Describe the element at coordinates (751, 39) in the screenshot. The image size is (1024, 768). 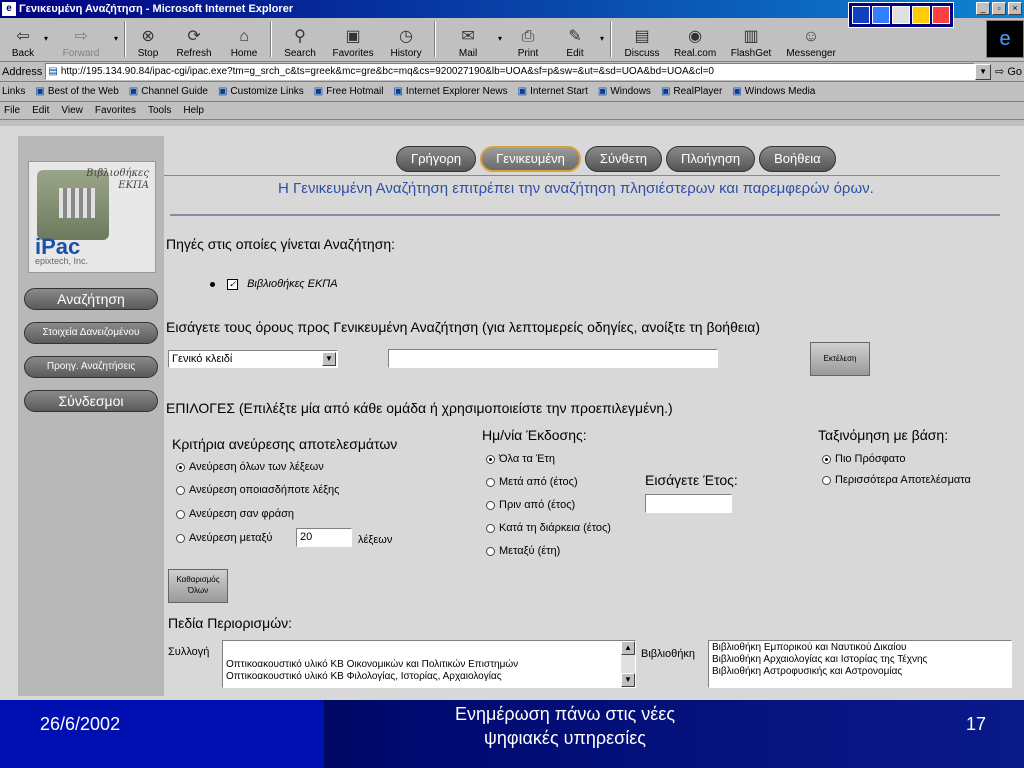
I see `flashget-button: ▥ FlashGet` at that location.